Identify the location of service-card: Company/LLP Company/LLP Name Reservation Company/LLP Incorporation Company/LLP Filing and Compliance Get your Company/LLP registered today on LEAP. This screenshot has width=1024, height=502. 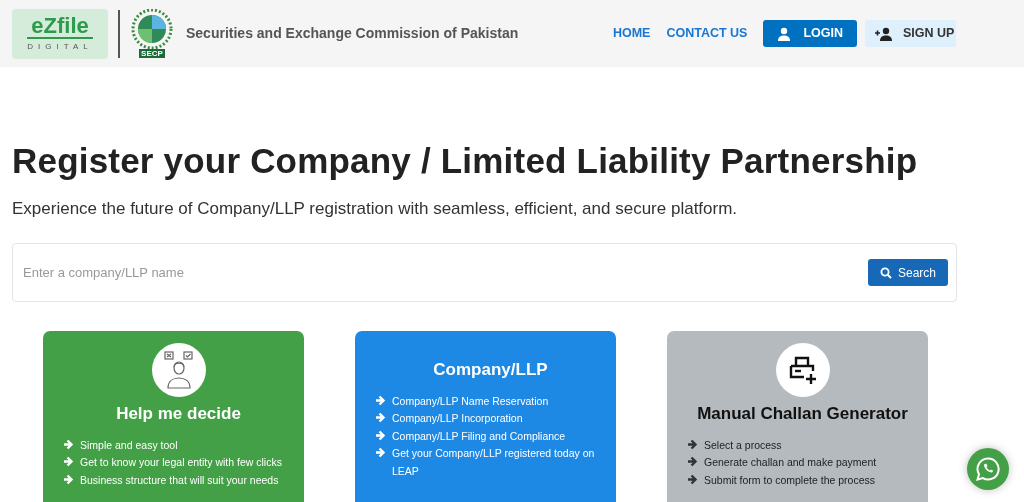
(485, 416).